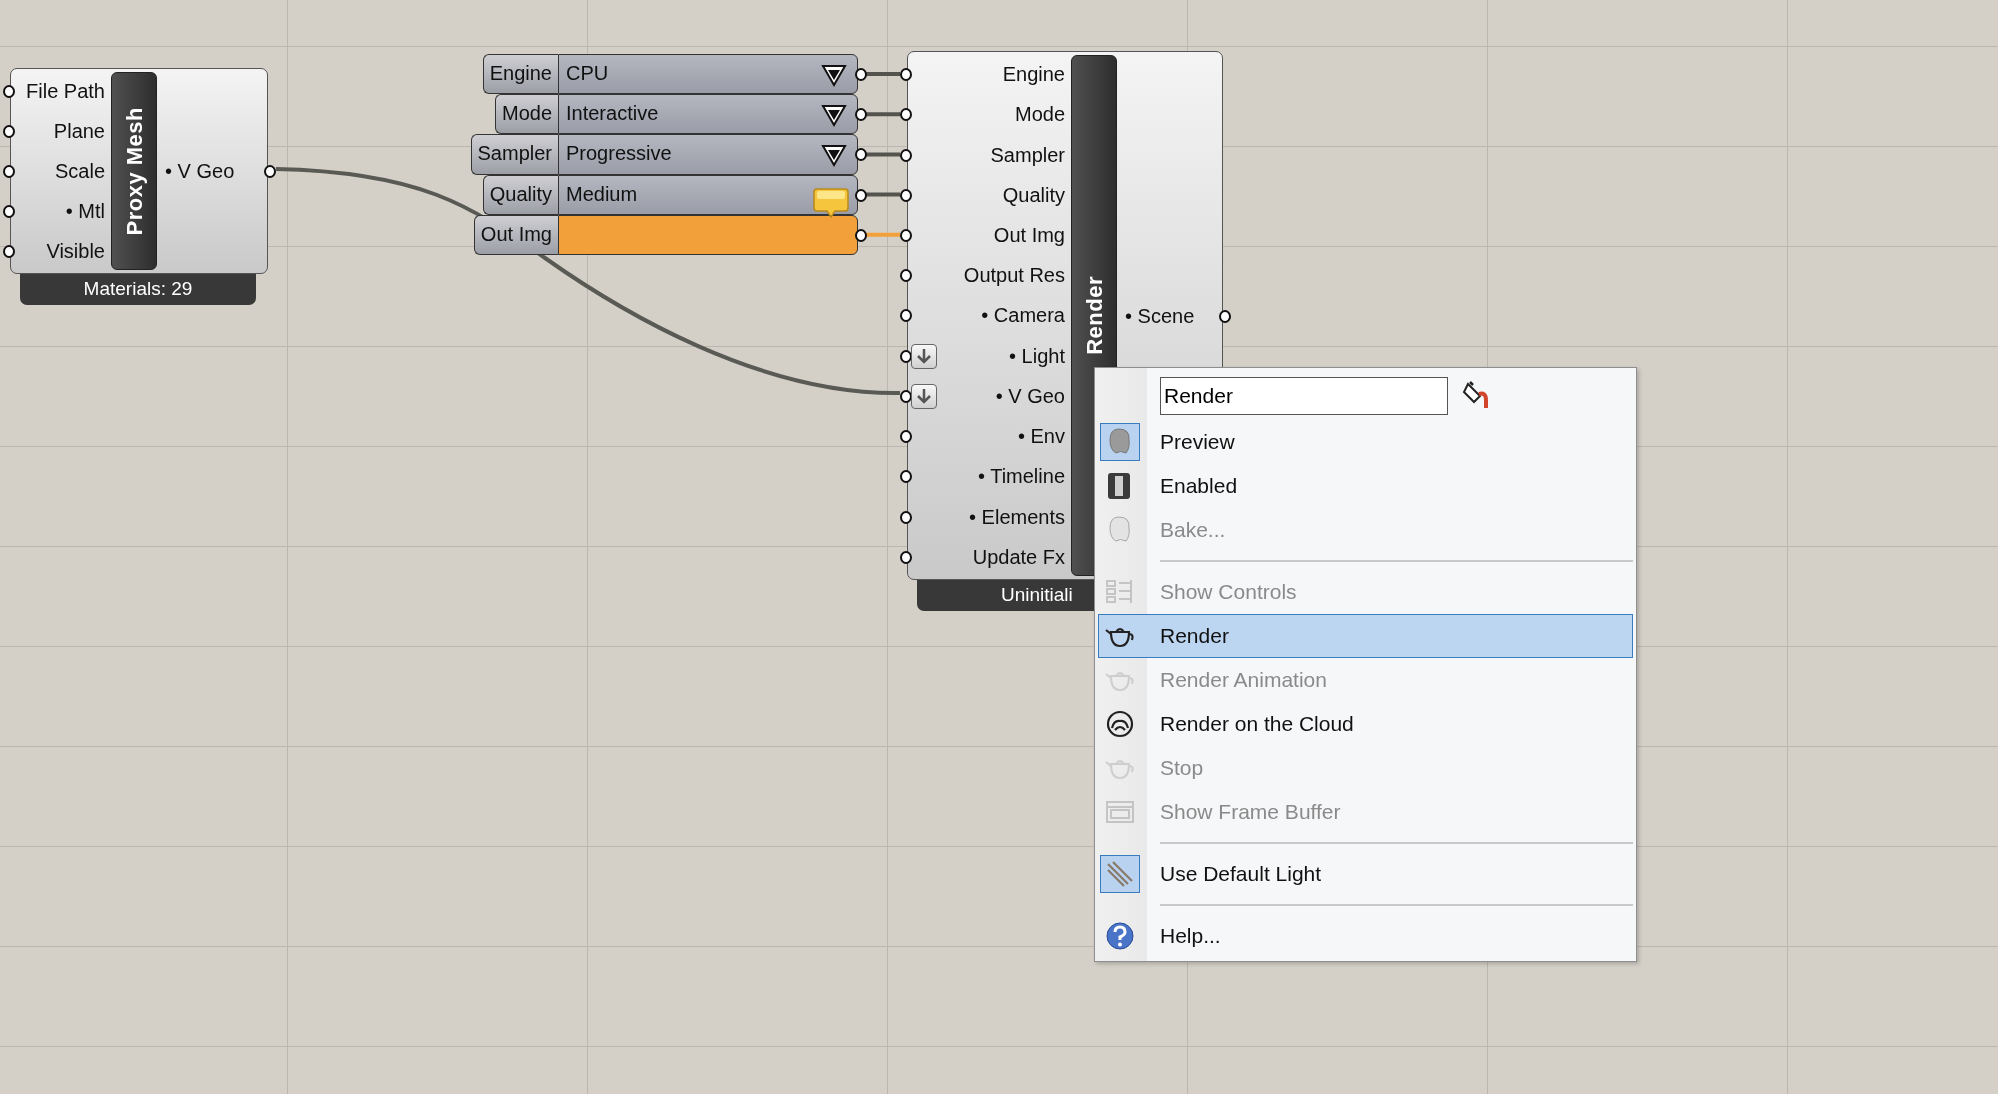  What do you see at coordinates (65, 91) in the screenshot?
I see `input-label: File Path` at bounding box center [65, 91].